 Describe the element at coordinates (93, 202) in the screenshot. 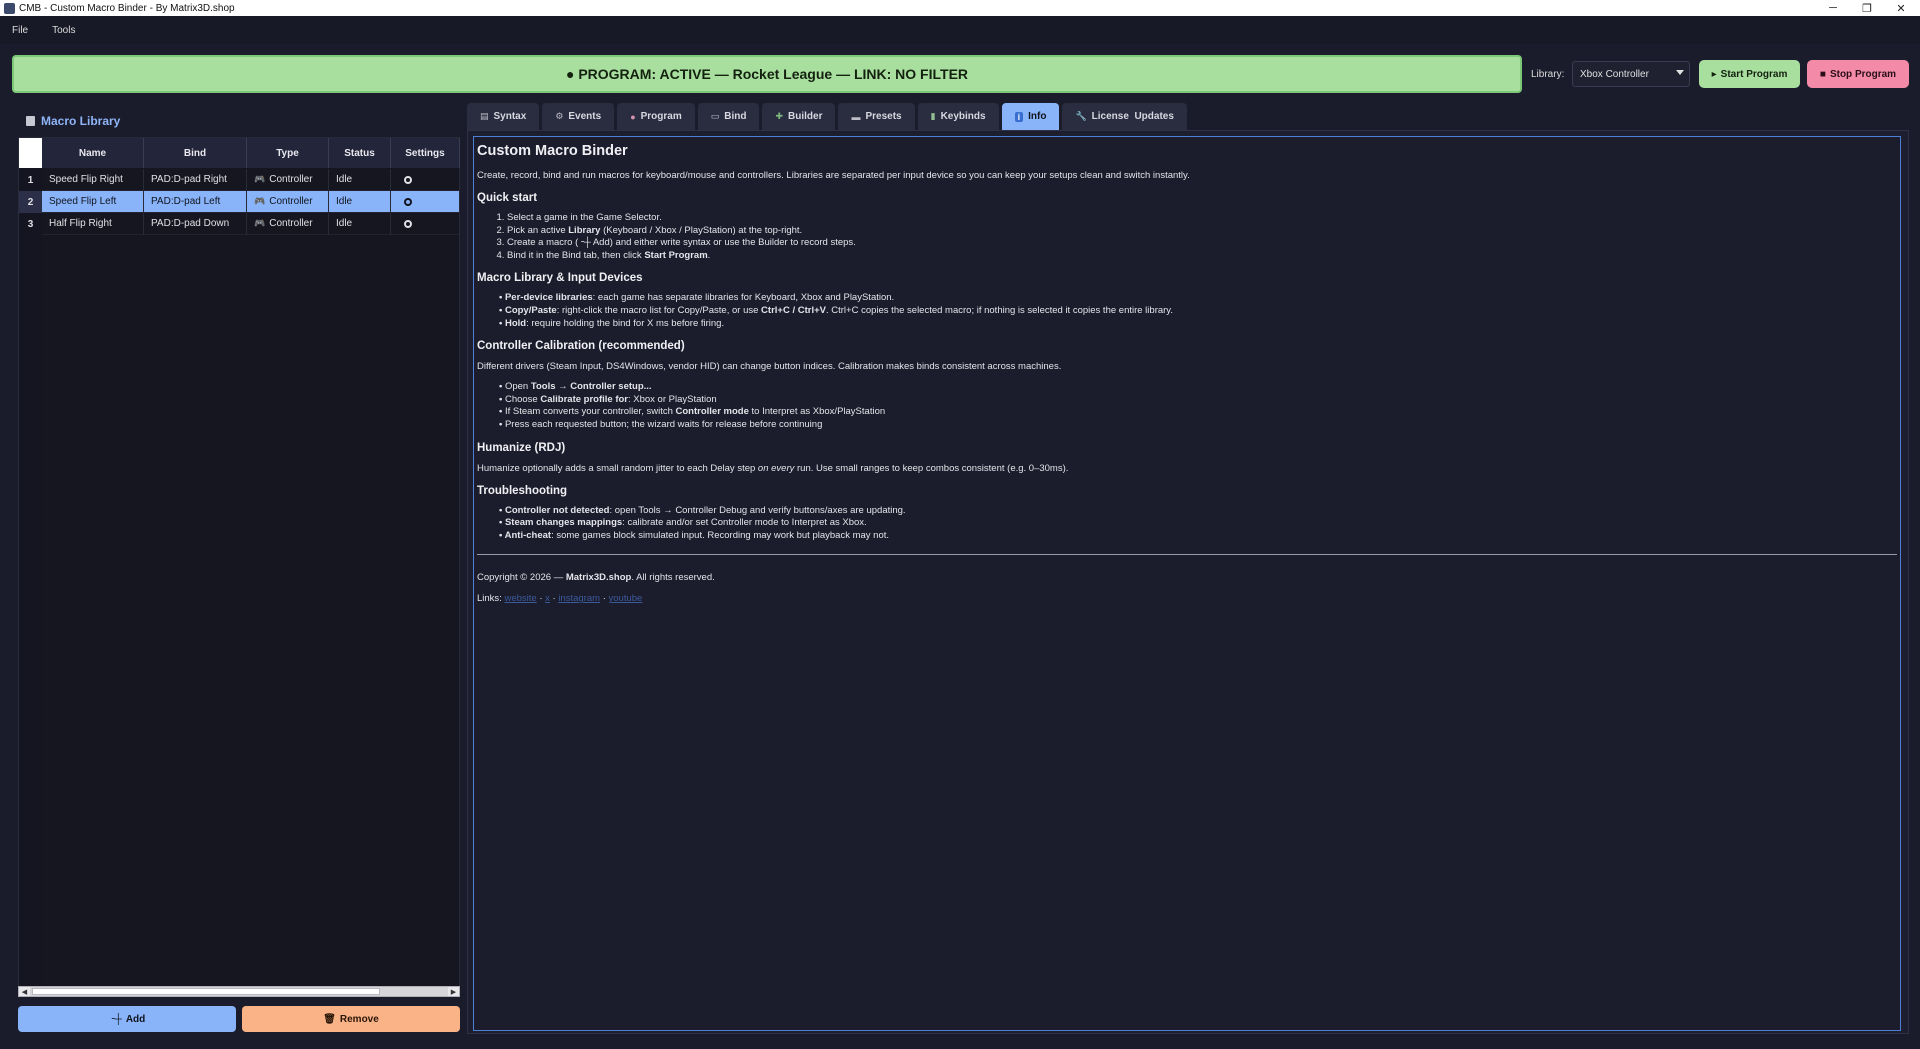

I see `cell-name: Speed Flip Left` at that location.